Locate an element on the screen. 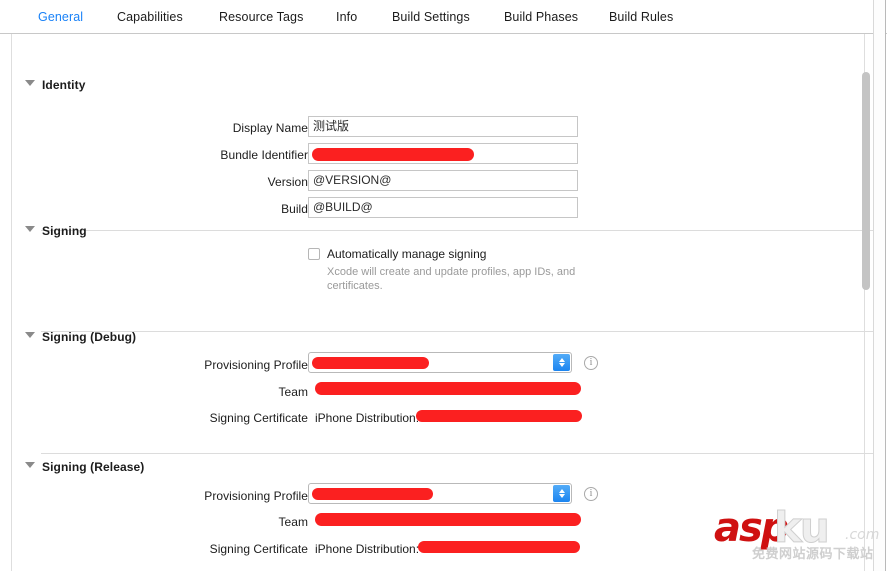 This screenshot has width=887, height=571. tab-build-phases: Build Phases is located at coordinates (541, 17).